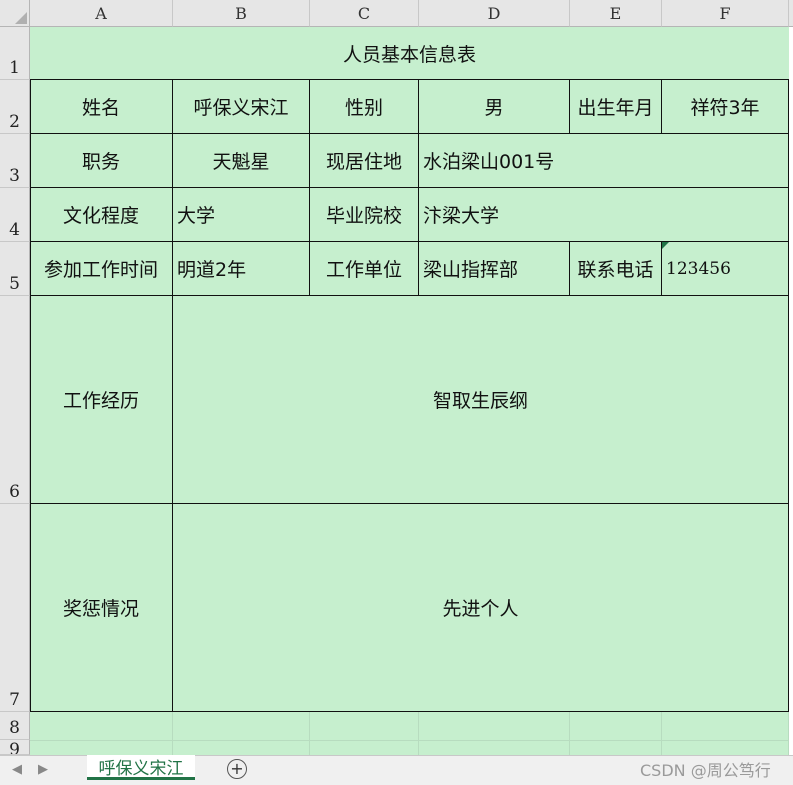 The height and width of the screenshot is (785, 793). Describe the element at coordinates (15, 53) in the screenshot. I see `row-header-1: 1` at that location.